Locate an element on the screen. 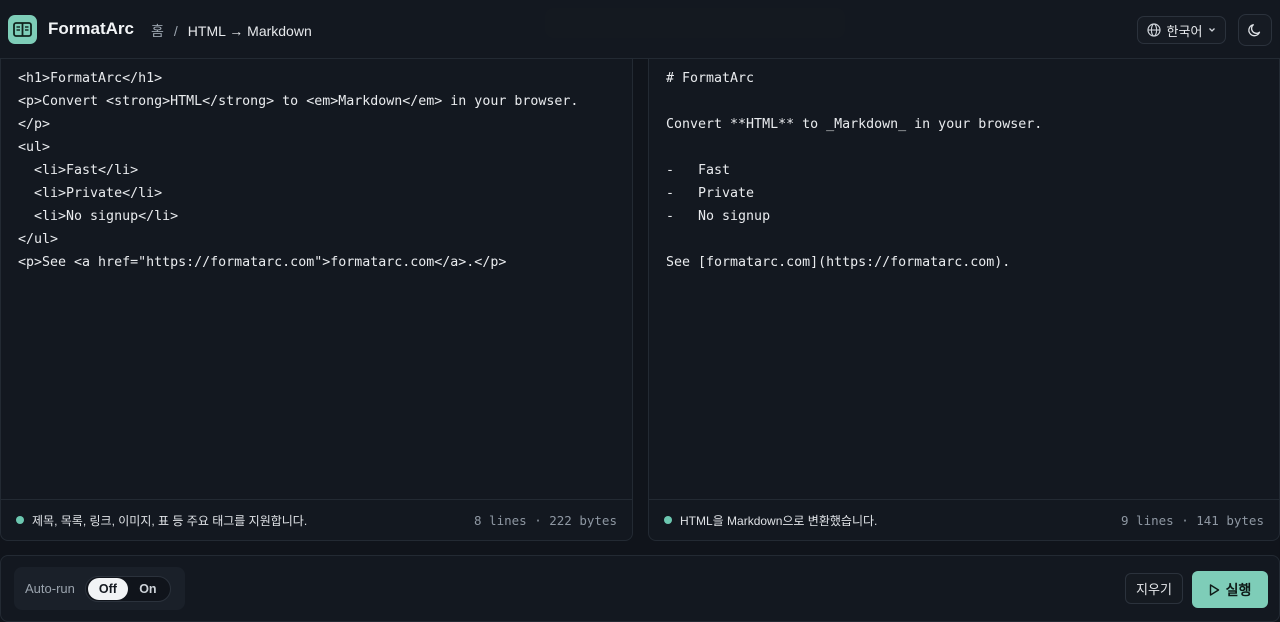 The image size is (1280, 622). breadcrumb-home: 홈 is located at coordinates (157, 31).